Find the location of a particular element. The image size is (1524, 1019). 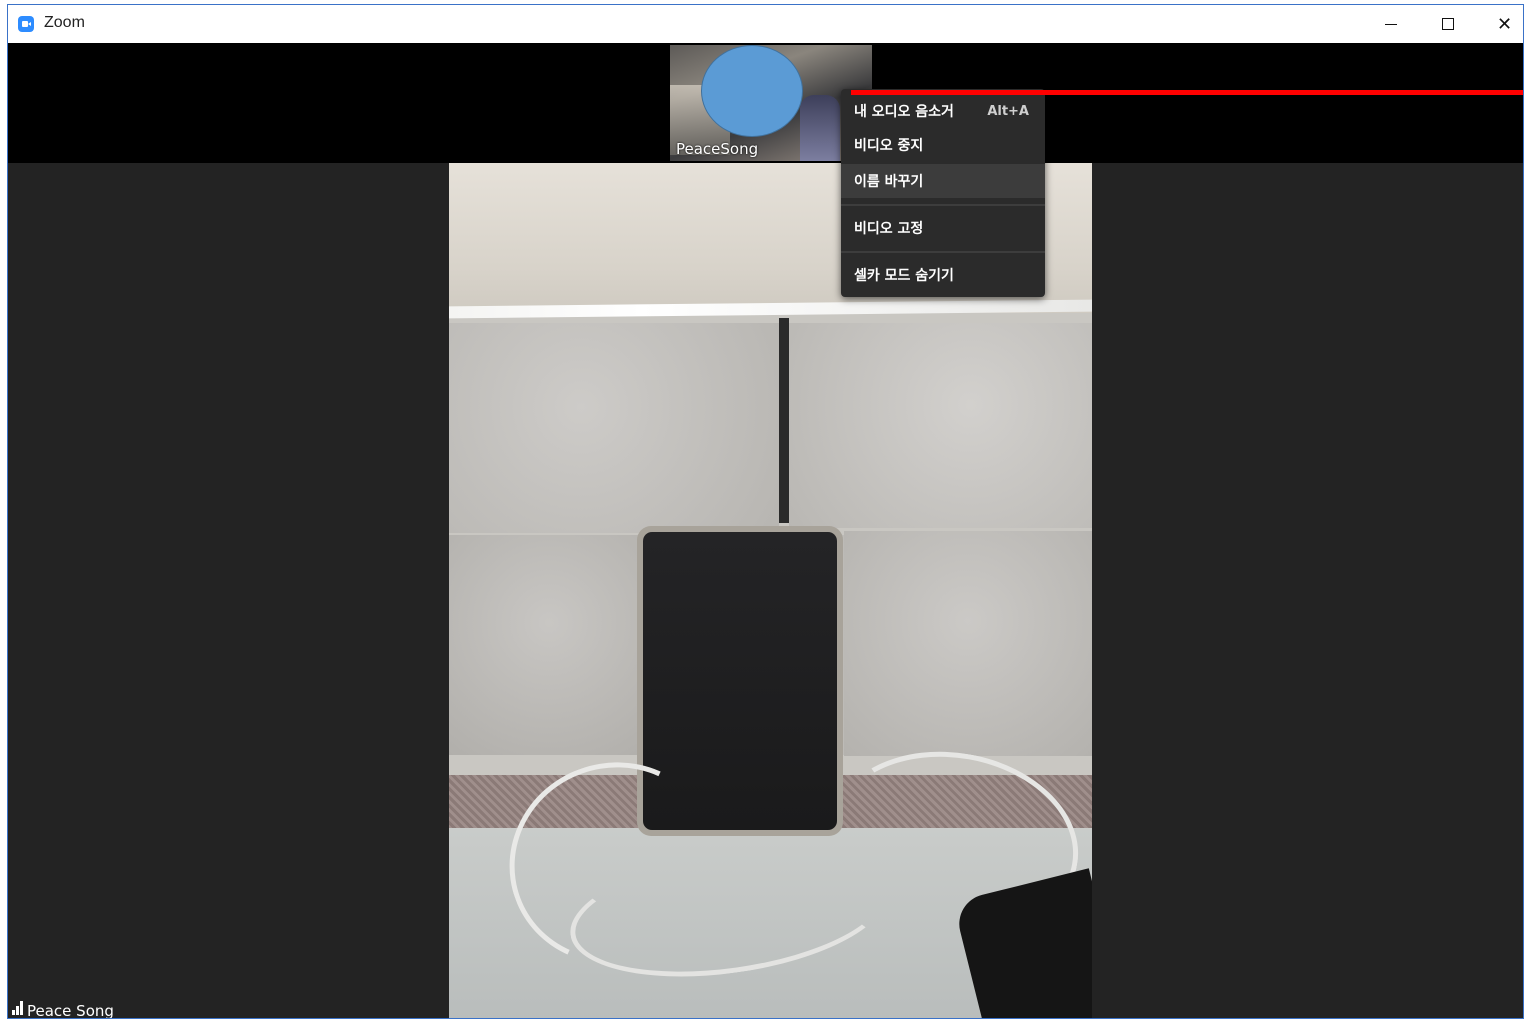

annotation-red-line is located at coordinates (1187, 92).